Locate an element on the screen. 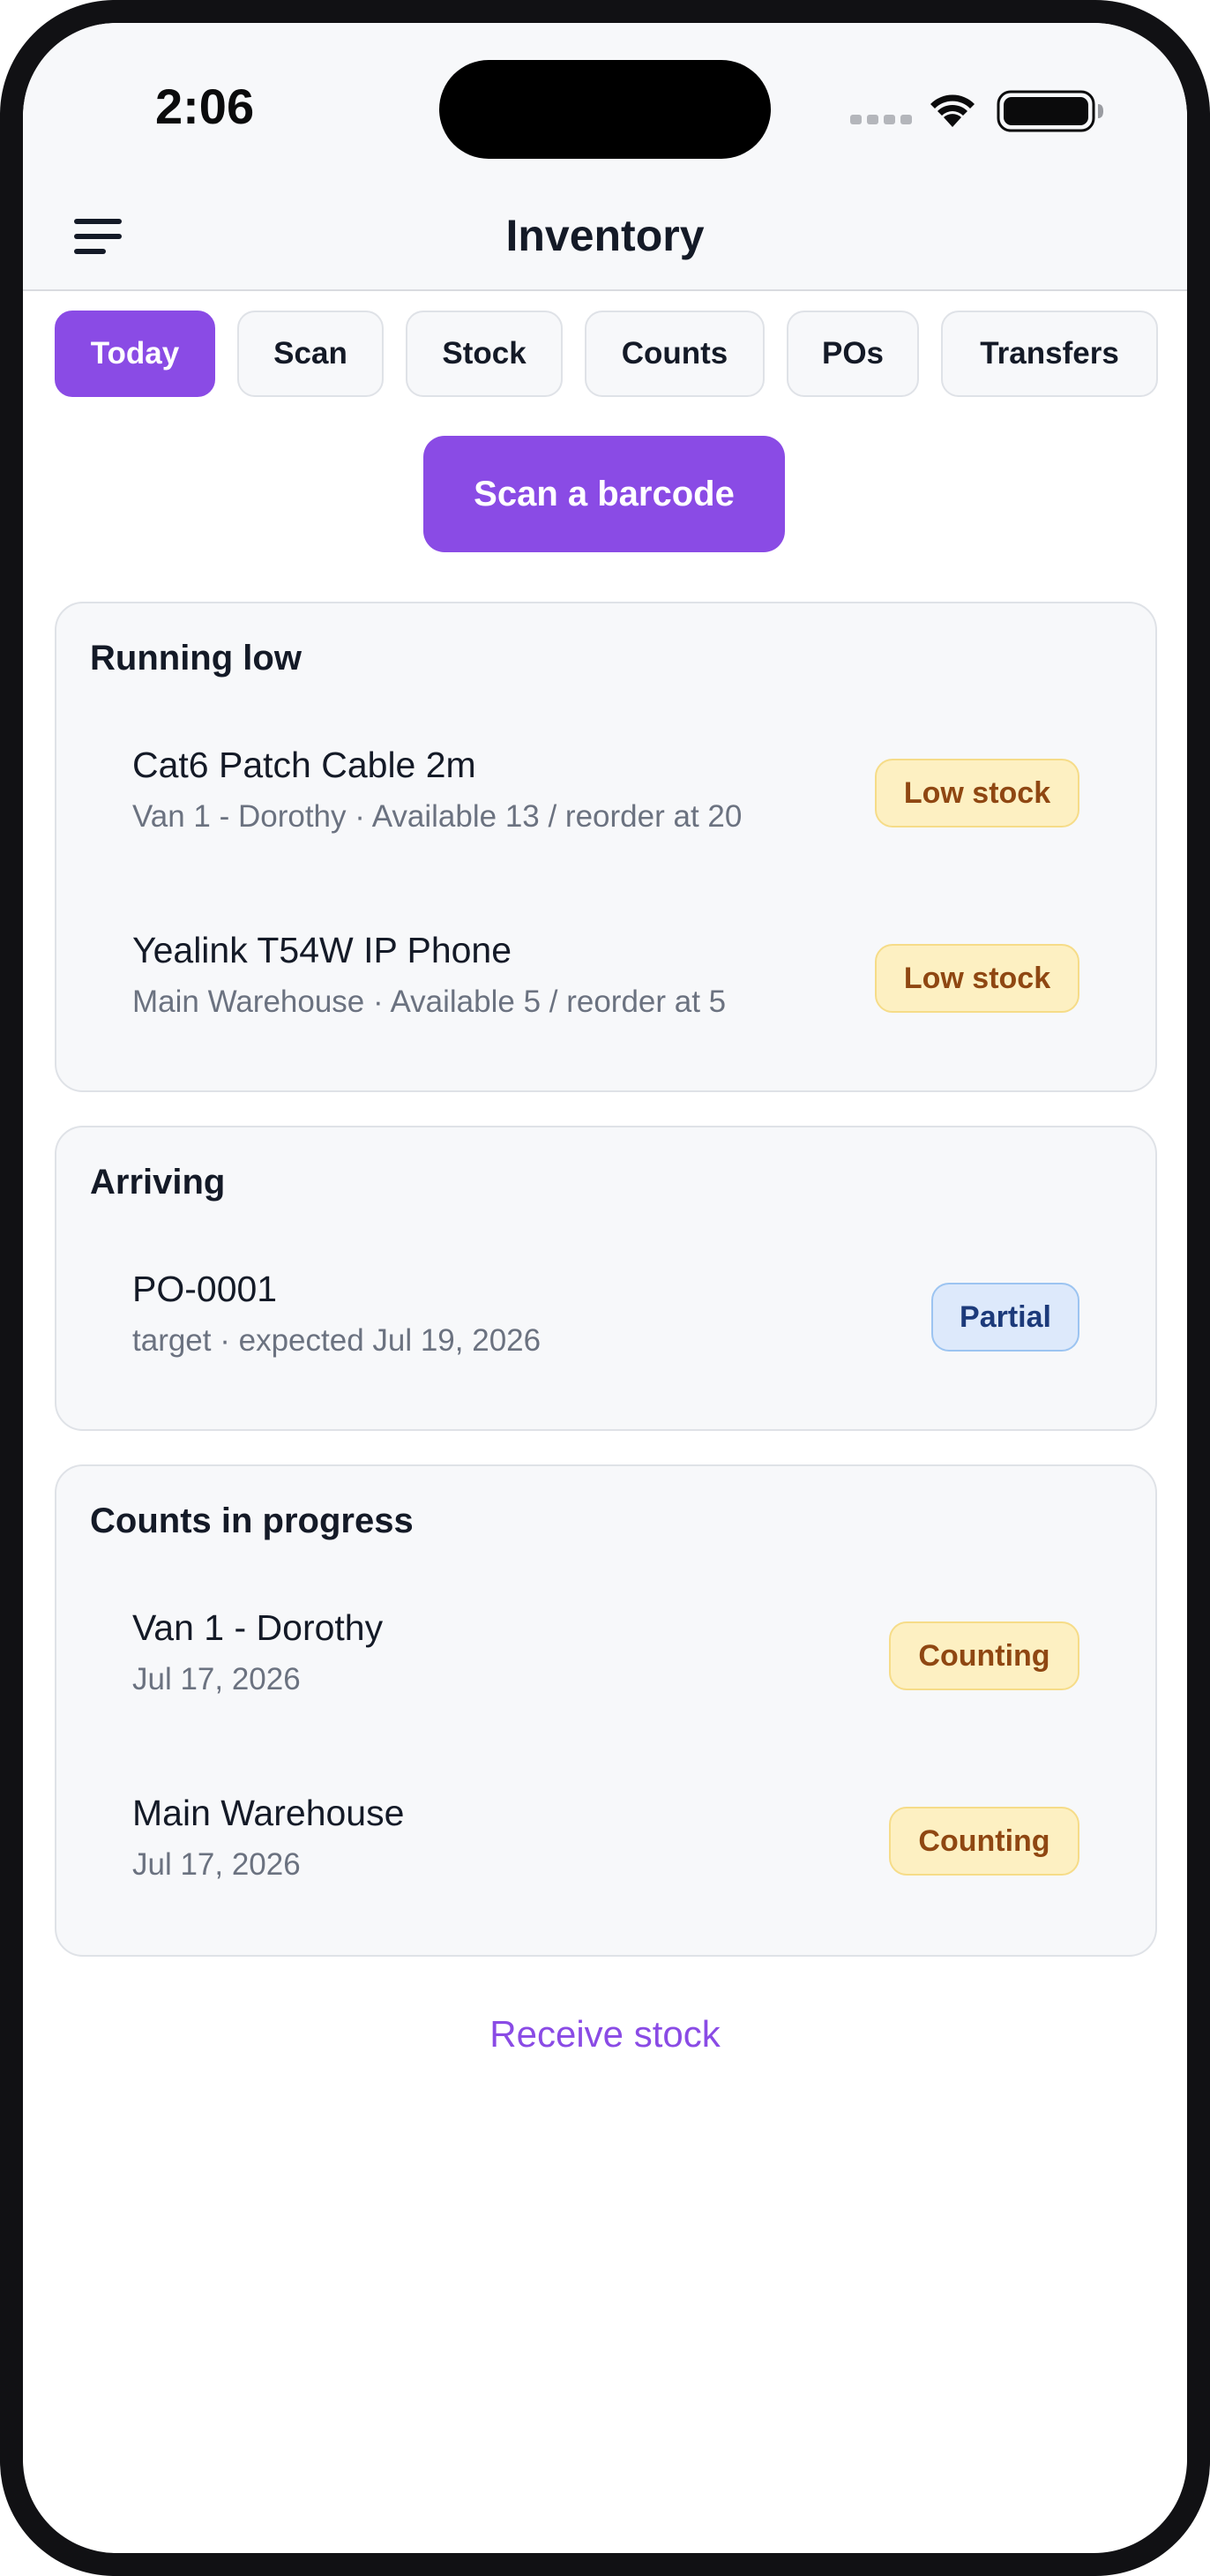  item-name: Cat6 Patch Cable 2m is located at coordinates (304, 765).